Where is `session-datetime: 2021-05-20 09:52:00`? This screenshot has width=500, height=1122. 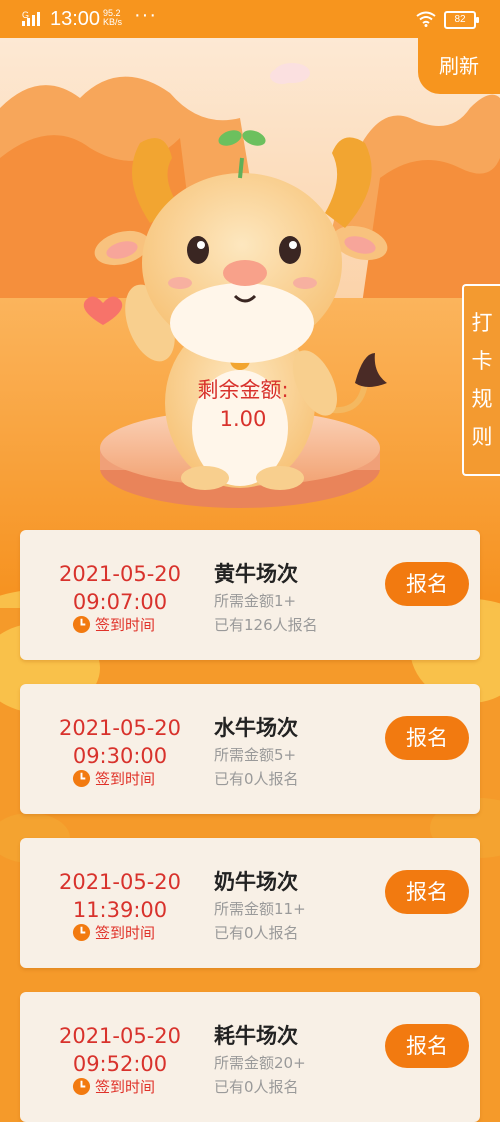 session-datetime: 2021-05-20 09:52:00 is located at coordinates (120, 1050).